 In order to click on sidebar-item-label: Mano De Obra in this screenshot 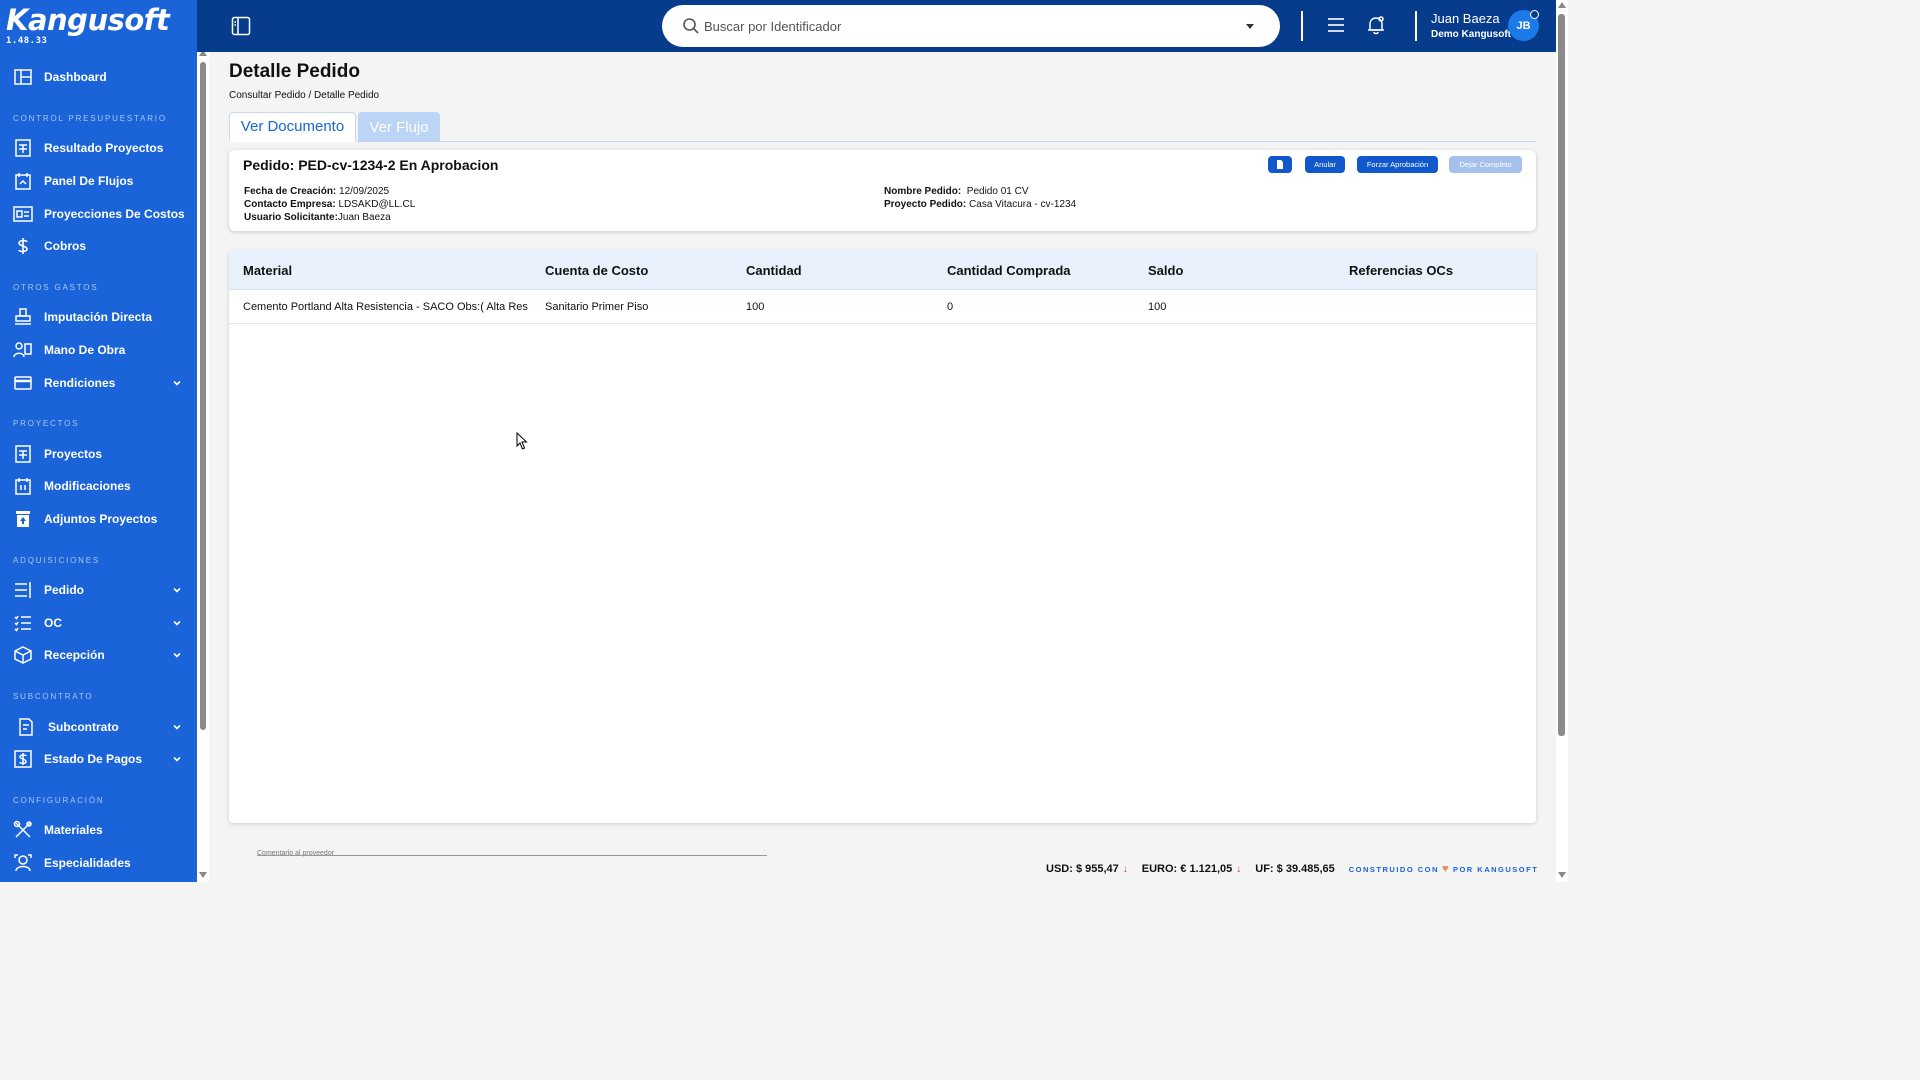, I will do `click(85, 350)`.